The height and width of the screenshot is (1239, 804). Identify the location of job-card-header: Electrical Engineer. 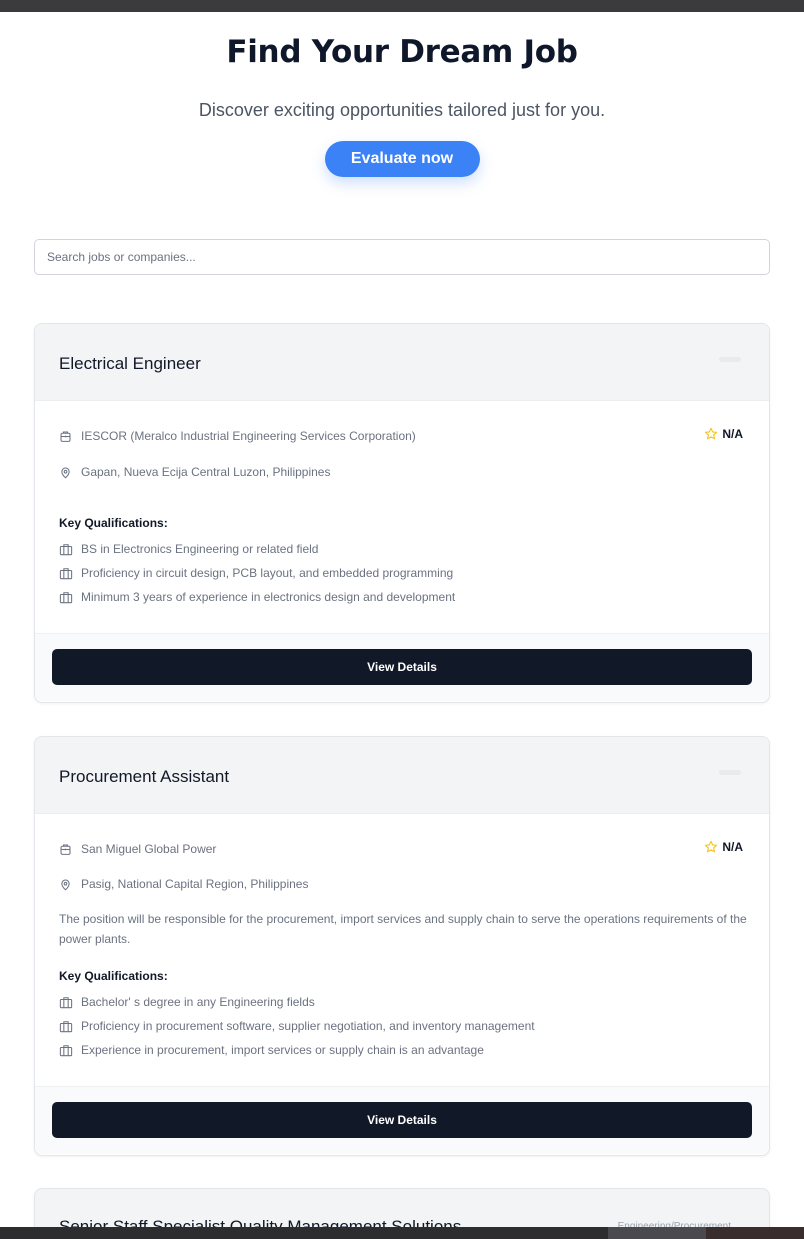
(402, 362).